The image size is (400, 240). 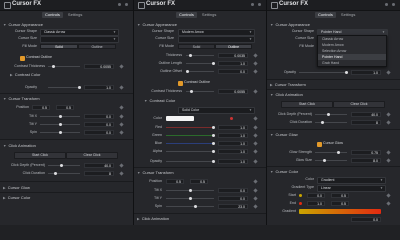 What do you see at coordinates (331, 160) in the screenshot?
I see `glow-size-slider` at bounding box center [331, 160].